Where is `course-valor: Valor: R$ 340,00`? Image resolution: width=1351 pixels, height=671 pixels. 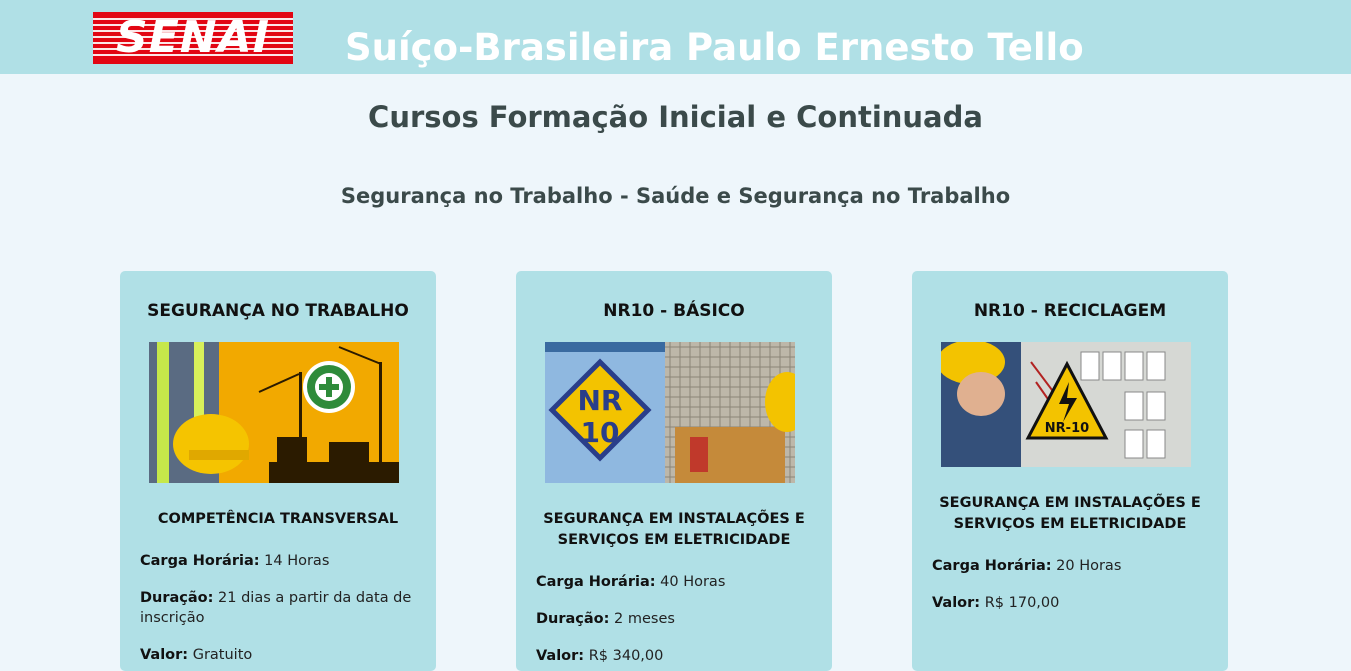
course-valor: Valor: R$ 340,00 is located at coordinates (600, 656).